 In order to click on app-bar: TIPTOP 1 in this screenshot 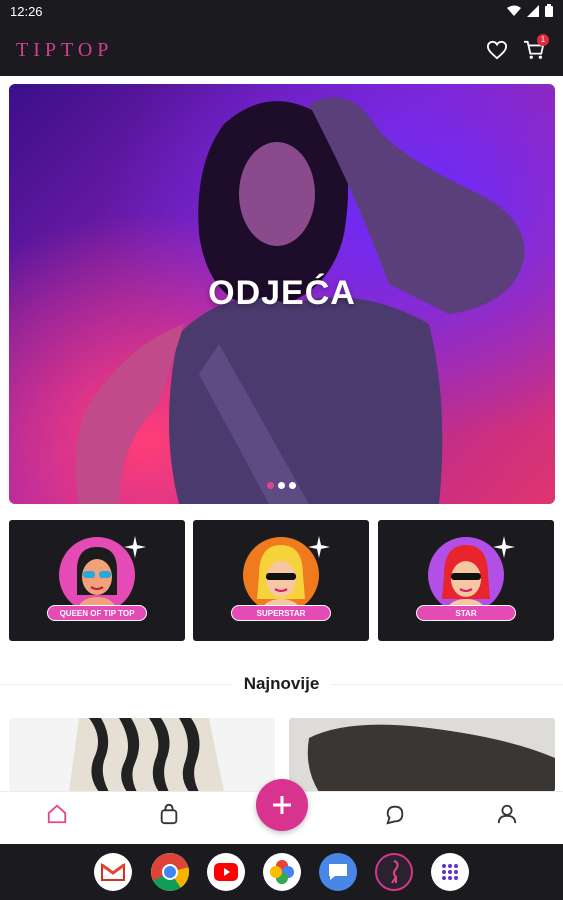, I will do `click(281, 50)`.